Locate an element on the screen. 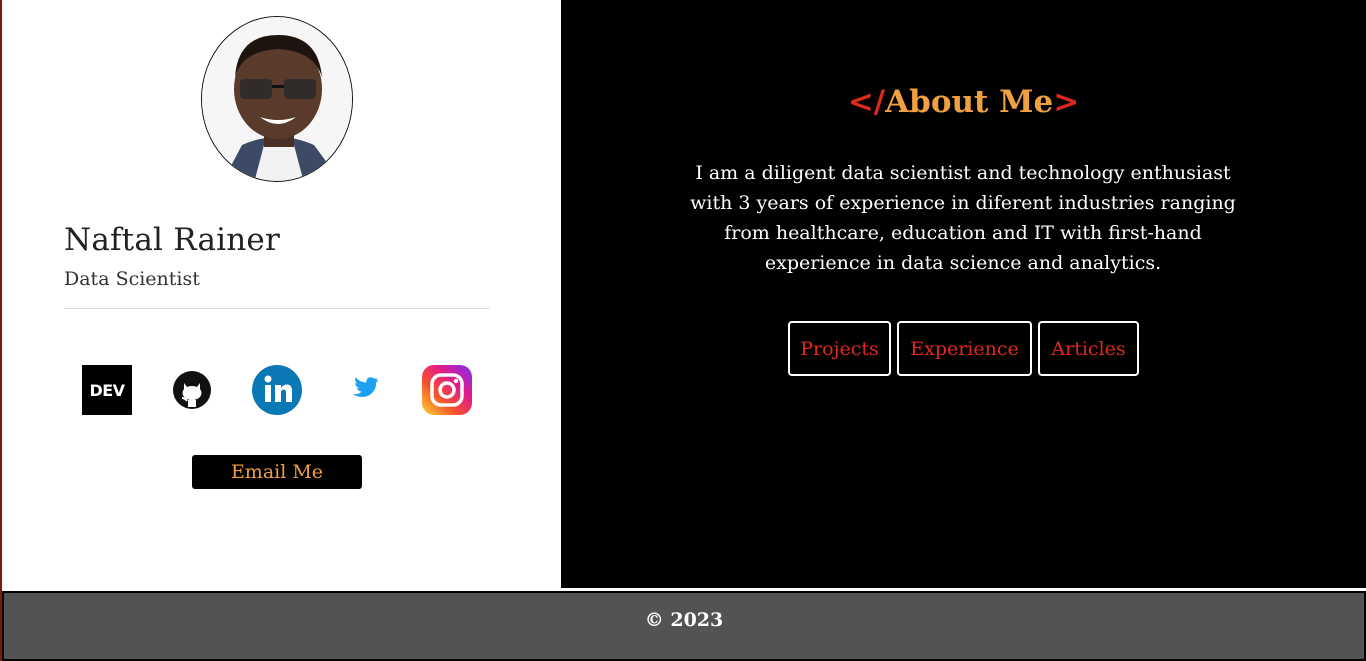 This screenshot has width=1366, height=661. email-me-button: Email Me is located at coordinates (277, 472).